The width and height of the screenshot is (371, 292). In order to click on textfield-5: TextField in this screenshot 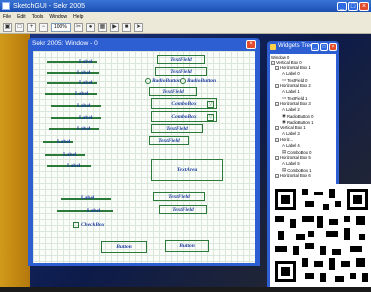, I will do `click(169, 140)`.